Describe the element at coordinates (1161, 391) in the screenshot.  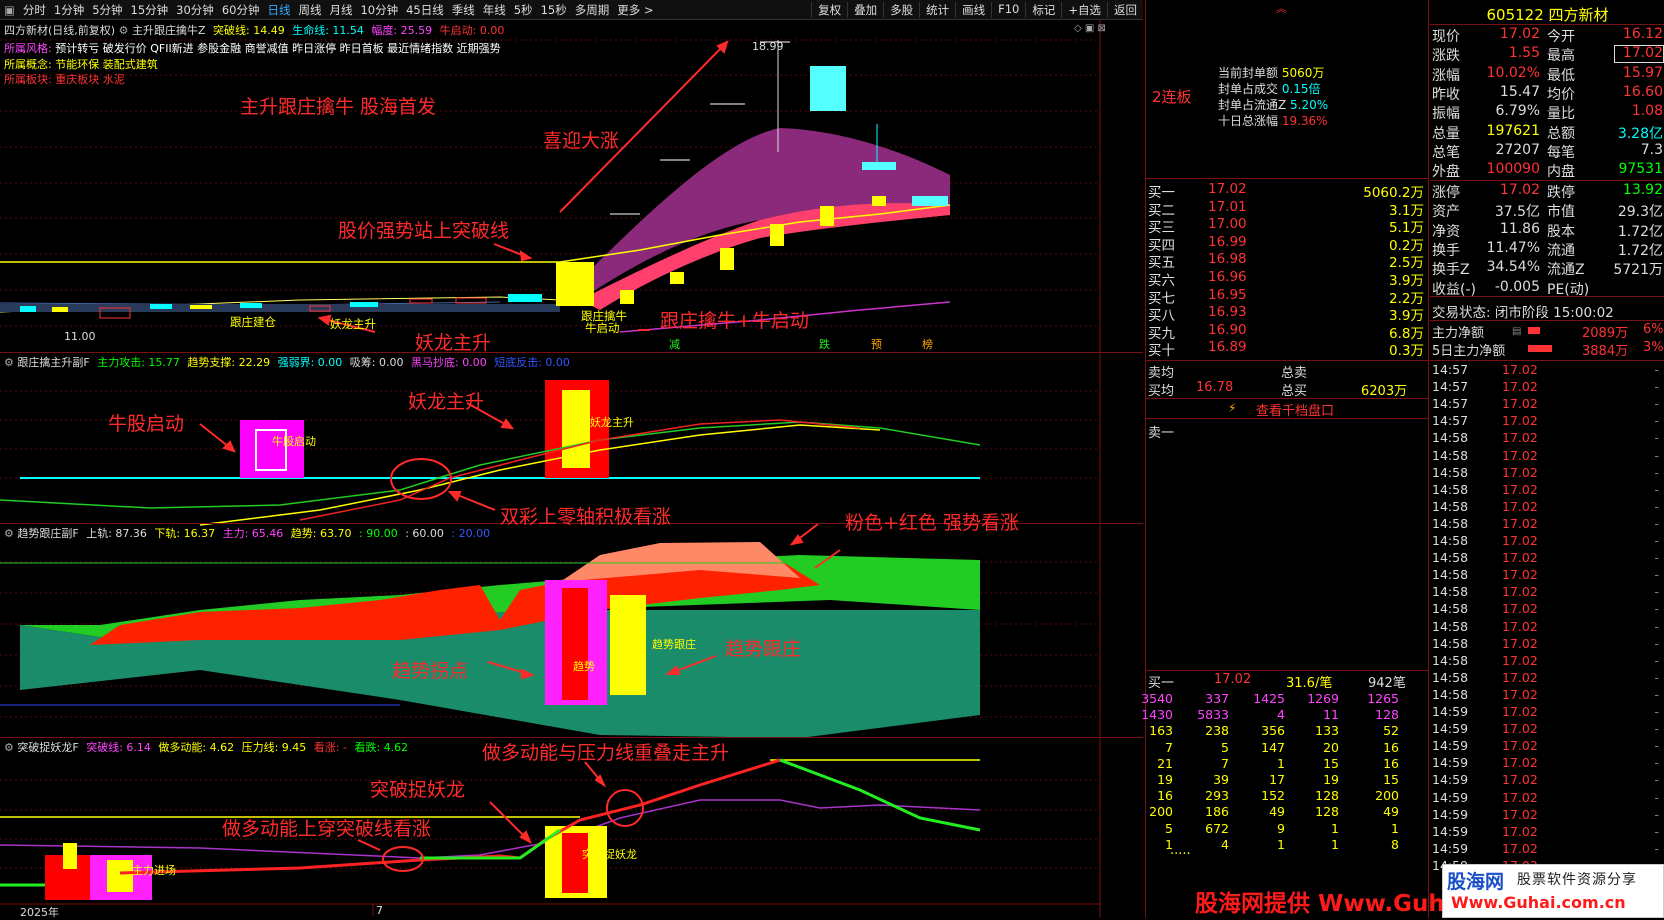
I see `avg-buy-label: 买均` at that location.